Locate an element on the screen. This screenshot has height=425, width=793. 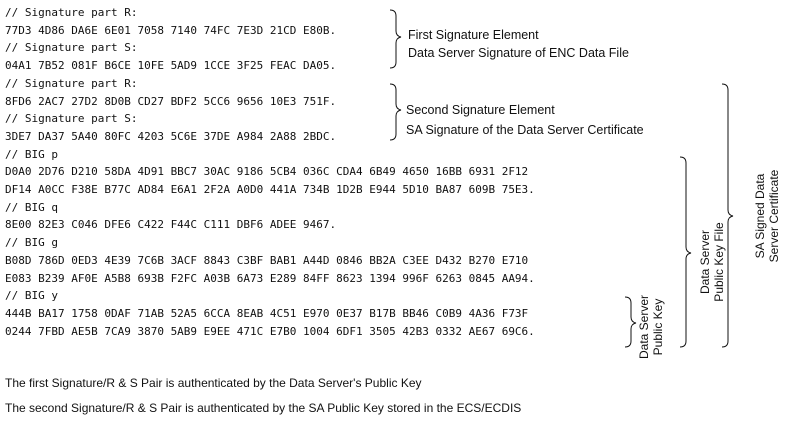
label-data-server-public-key-file: Data Server Public Key File is located at coordinates (712, 262).